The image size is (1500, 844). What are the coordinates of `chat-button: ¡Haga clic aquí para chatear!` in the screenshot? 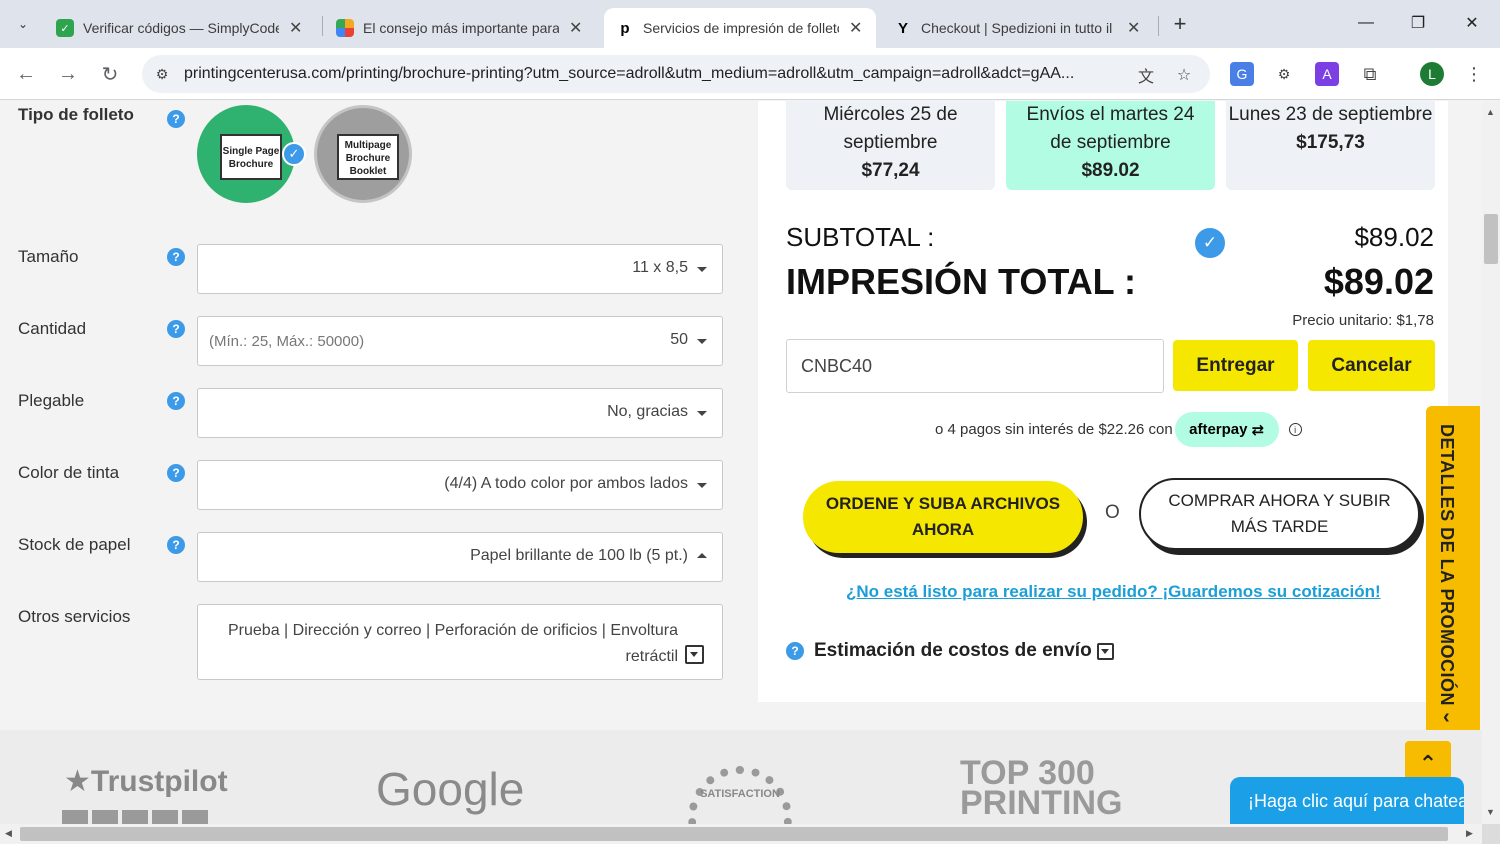 It's located at (1347, 800).